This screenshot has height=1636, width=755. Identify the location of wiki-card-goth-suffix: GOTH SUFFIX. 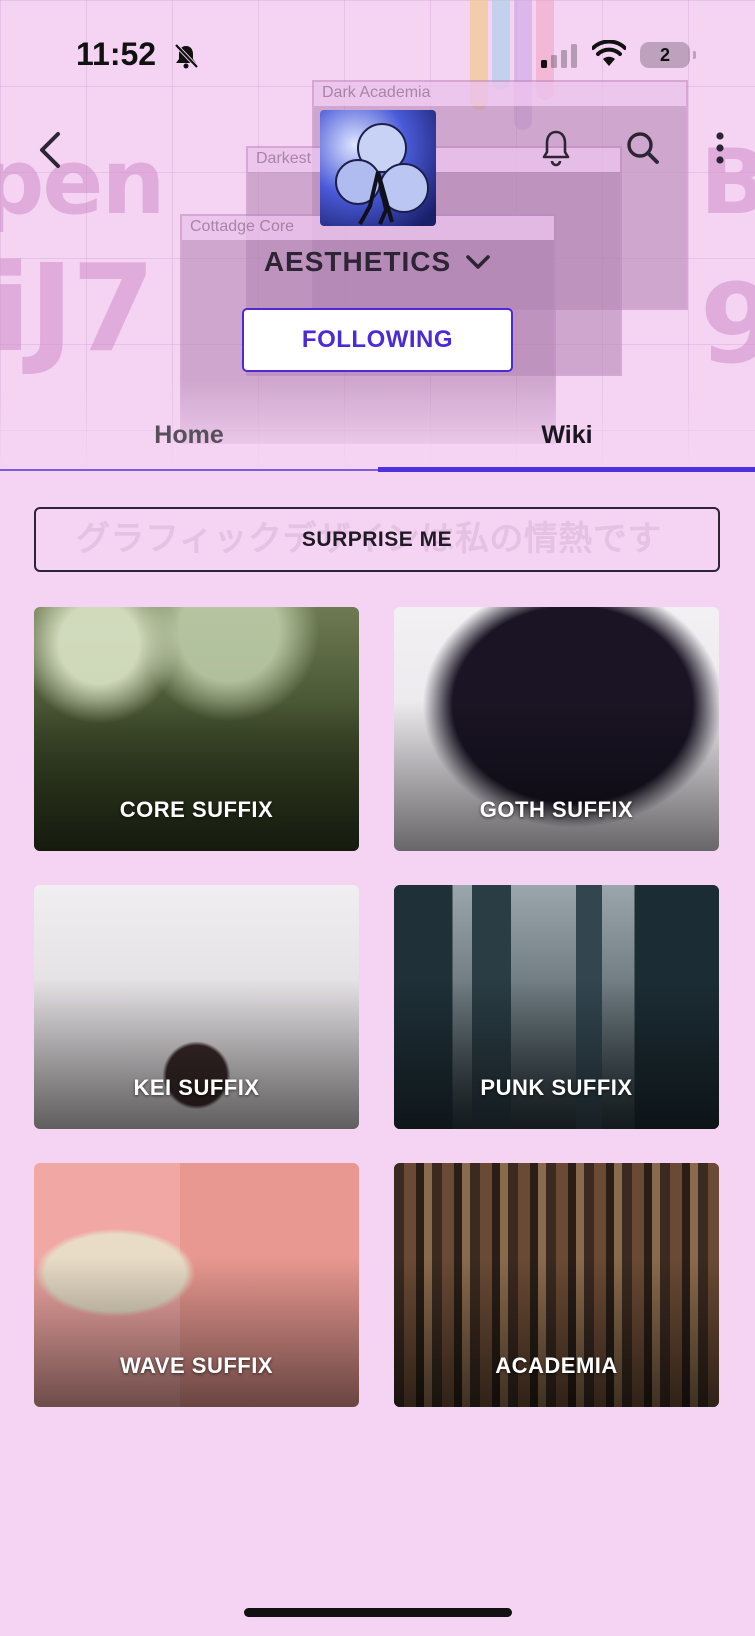
(556, 729).